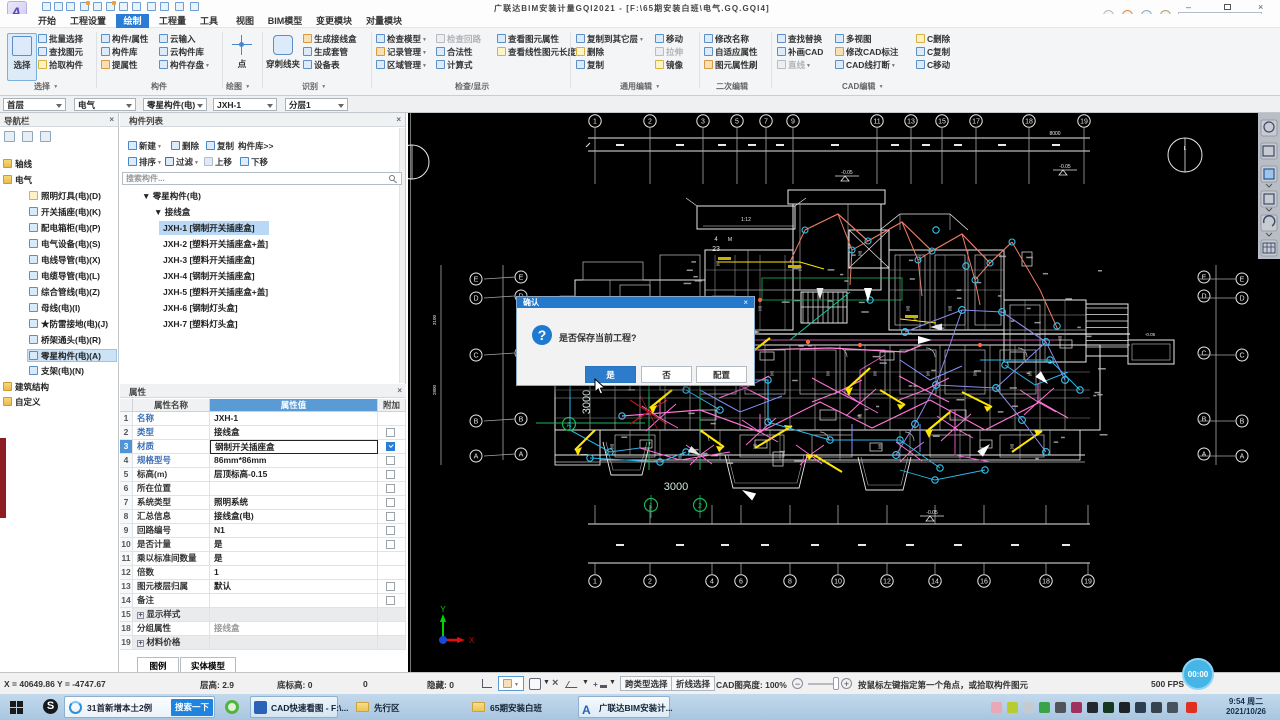  Describe the element at coordinates (984, 582) in the screenshot. I see `svg-text: 16` at that location.